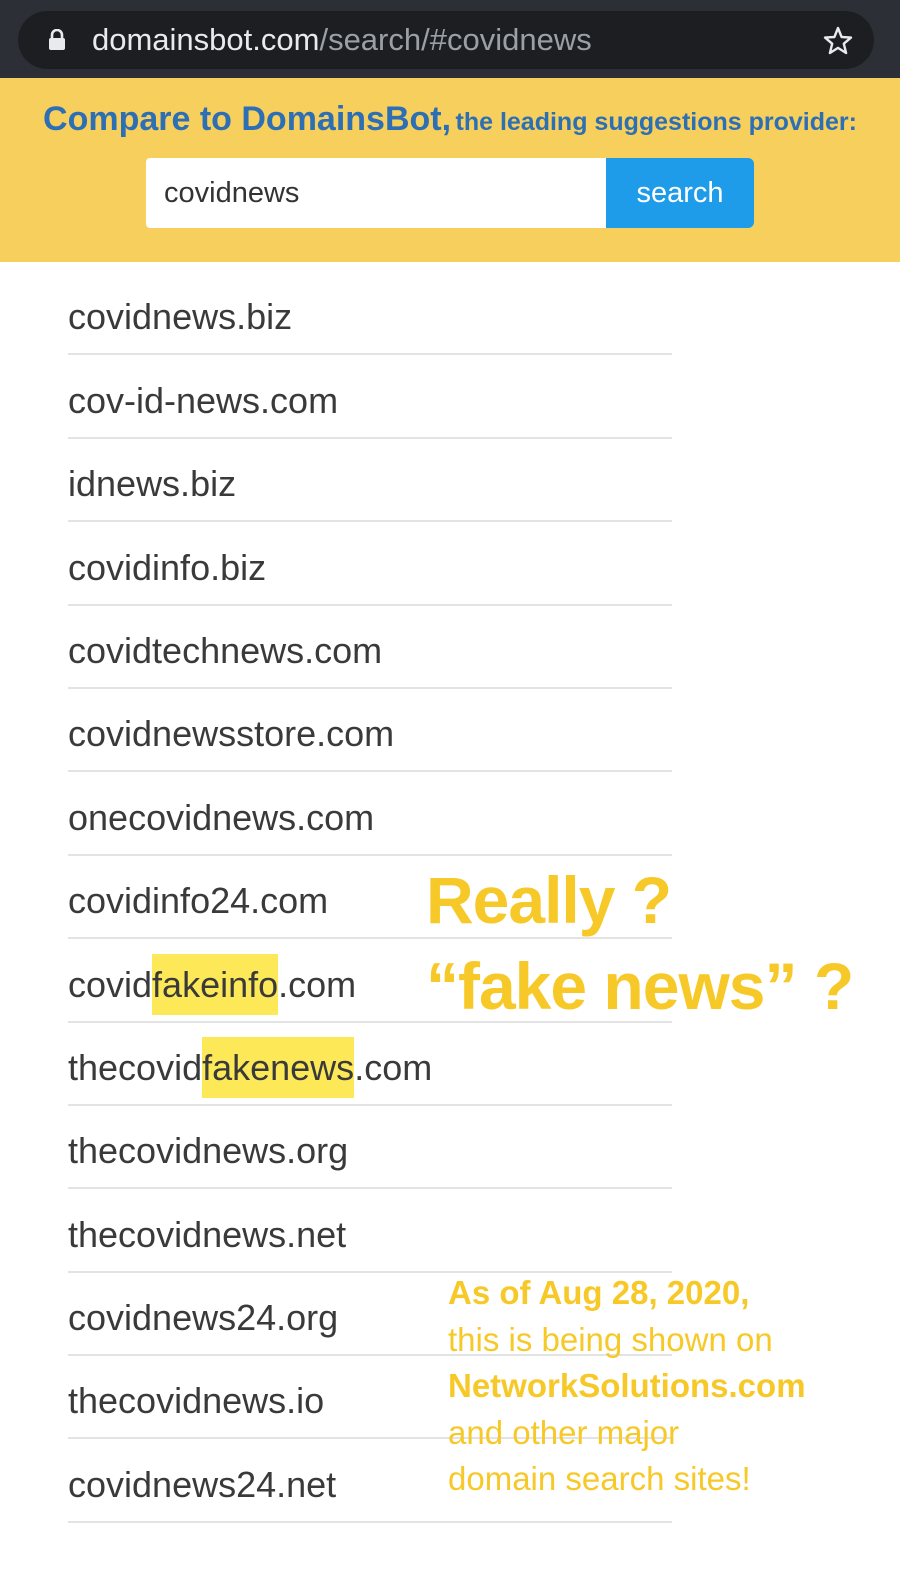 Image resolution: width=900 pixels, height=1582 pixels. Describe the element at coordinates (370, 481) in the screenshot. I see `result-item: idnews.biz` at that location.